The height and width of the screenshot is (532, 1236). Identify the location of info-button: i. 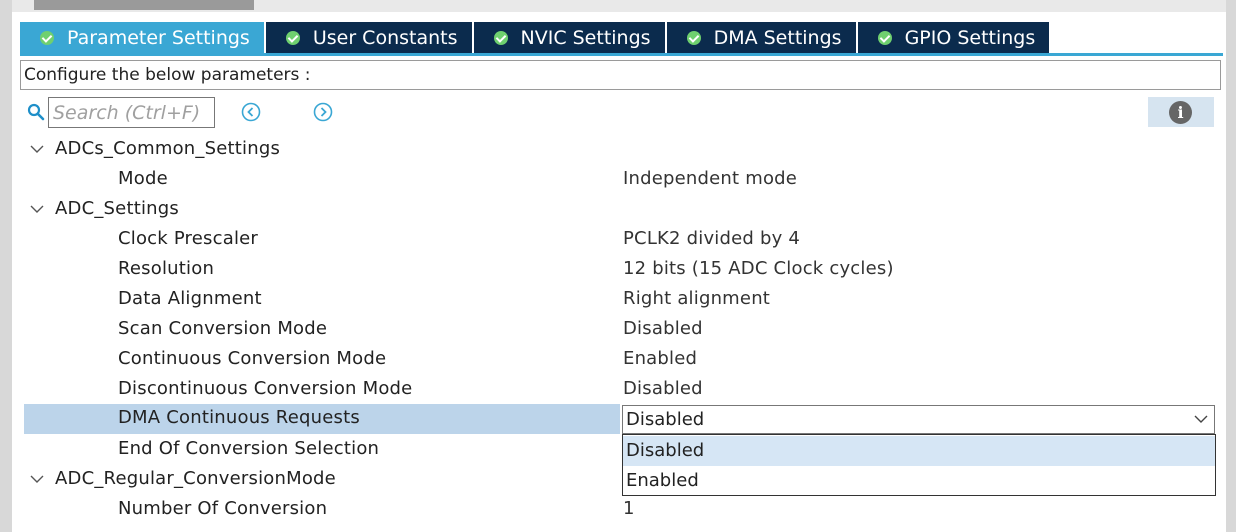
(1181, 112).